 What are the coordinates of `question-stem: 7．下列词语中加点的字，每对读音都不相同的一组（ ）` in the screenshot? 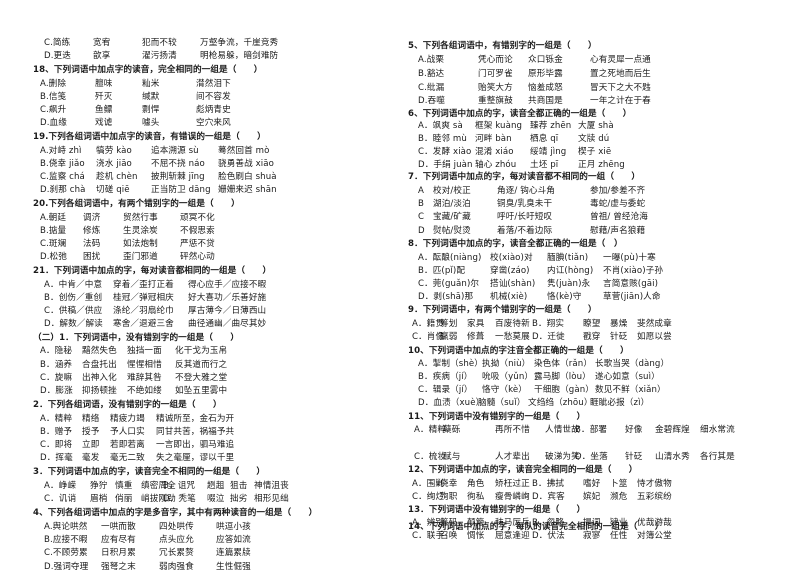 It's located at (524, 177).